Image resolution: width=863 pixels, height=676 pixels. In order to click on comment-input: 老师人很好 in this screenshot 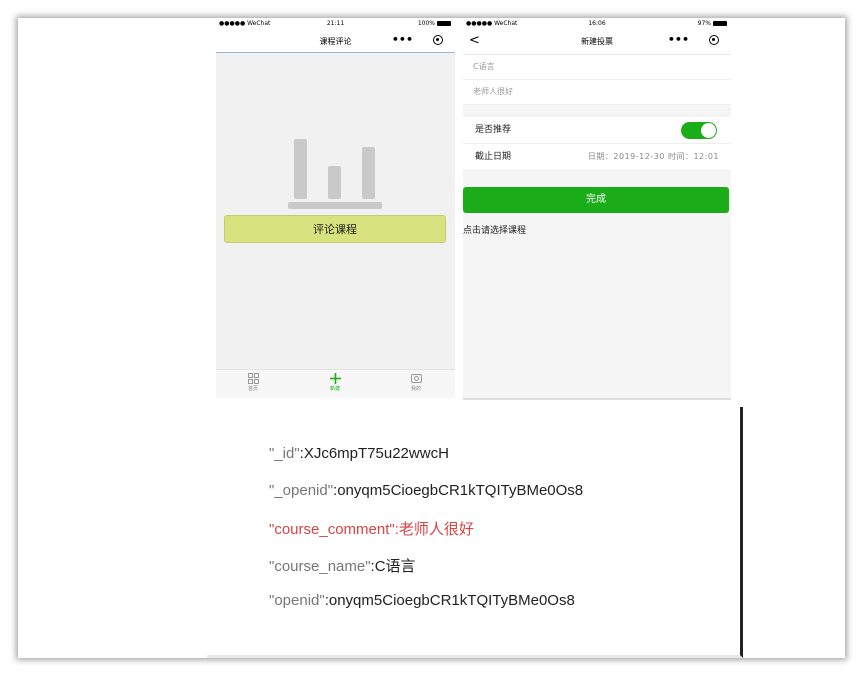, I will do `click(597, 92)`.